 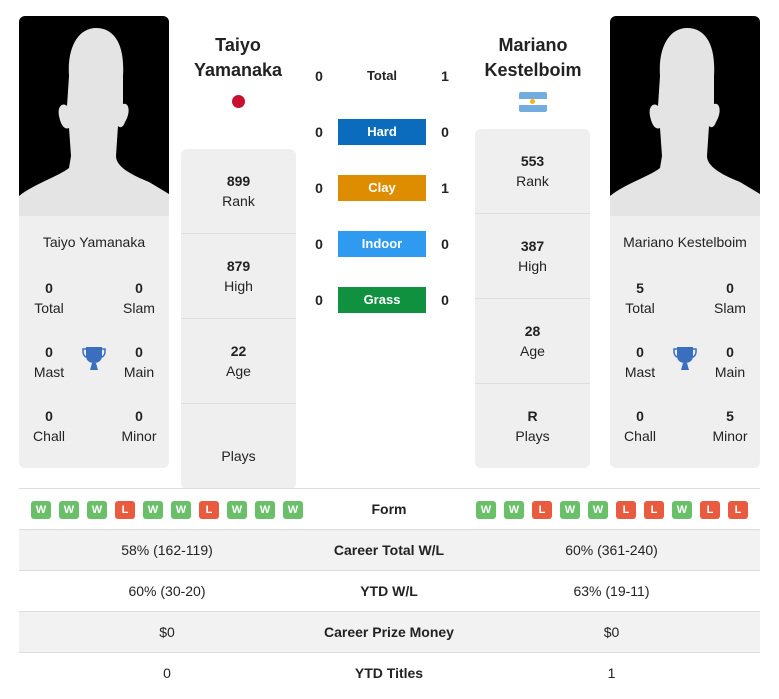 I want to click on table-row: 60% (30-20) YTD W/L 63% (19-11), so click(x=389, y=591).